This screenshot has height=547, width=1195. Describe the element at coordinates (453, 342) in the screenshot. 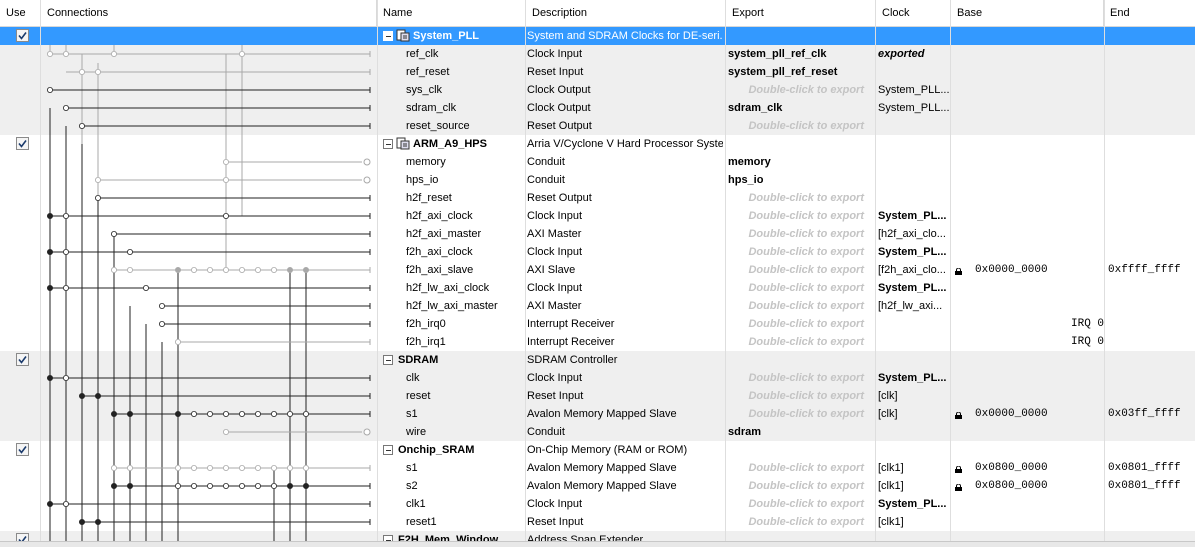

I see `interface-name: f2h_irq1` at that location.